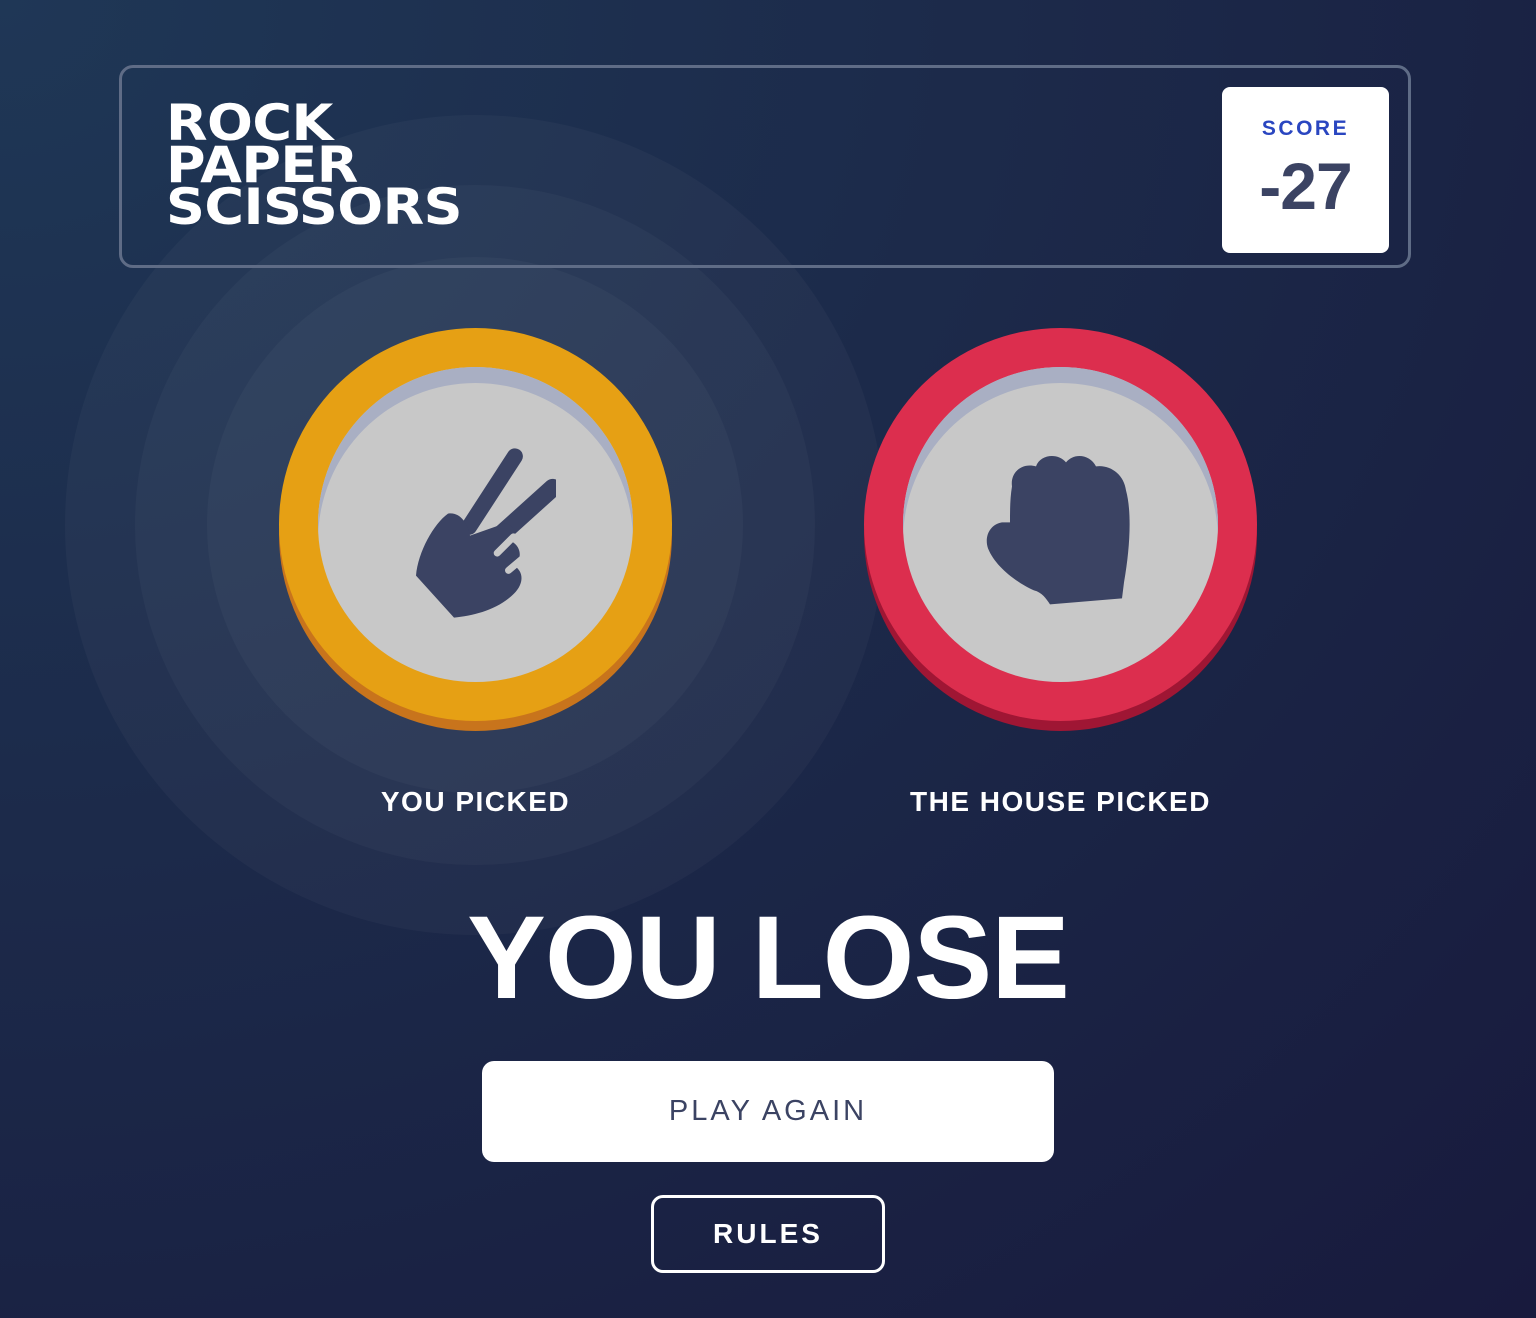 The height and width of the screenshot is (1318, 1536). What do you see at coordinates (1060, 801) in the screenshot?
I see `house-picked-label: THE HOUSE PICKED` at bounding box center [1060, 801].